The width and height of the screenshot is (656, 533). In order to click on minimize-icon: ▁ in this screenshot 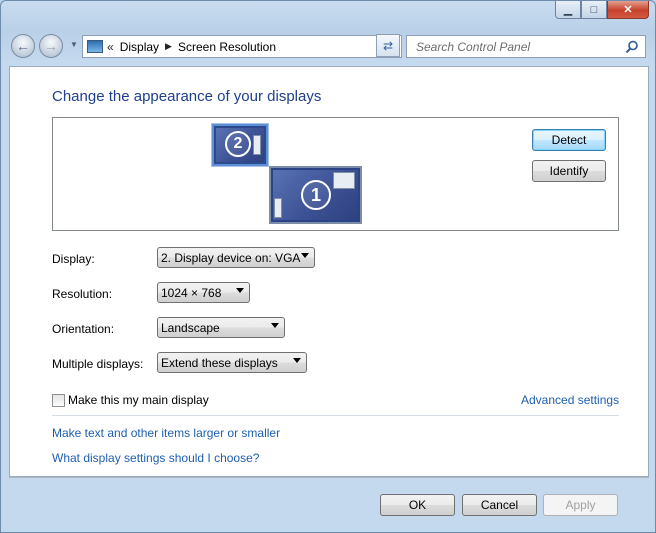, I will do `click(568, 10)`.